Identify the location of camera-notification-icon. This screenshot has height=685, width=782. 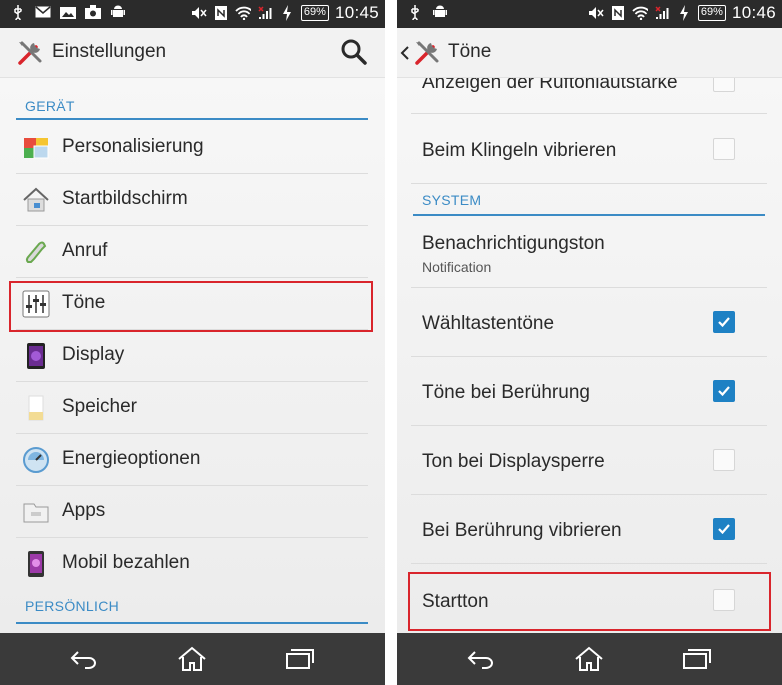
(93, 12).